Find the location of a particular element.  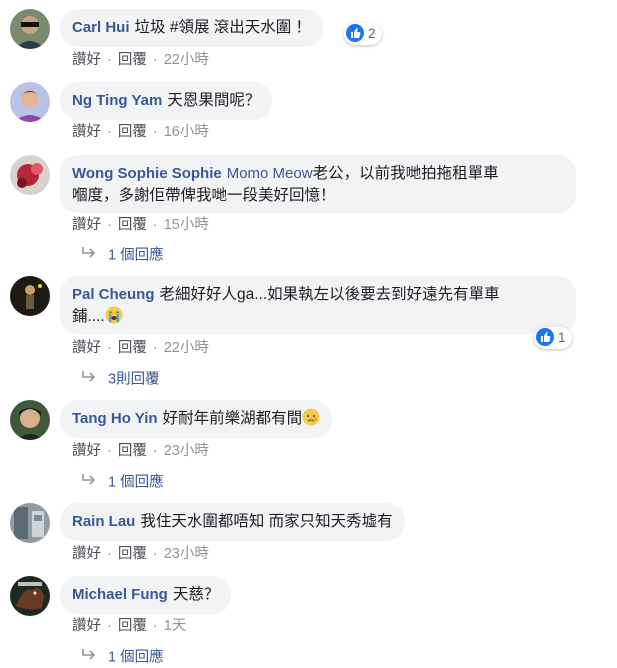

comment-bubble: Carl Hui 垃圾 #領展 滾出天水圍 ！ is located at coordinates (192, 28).